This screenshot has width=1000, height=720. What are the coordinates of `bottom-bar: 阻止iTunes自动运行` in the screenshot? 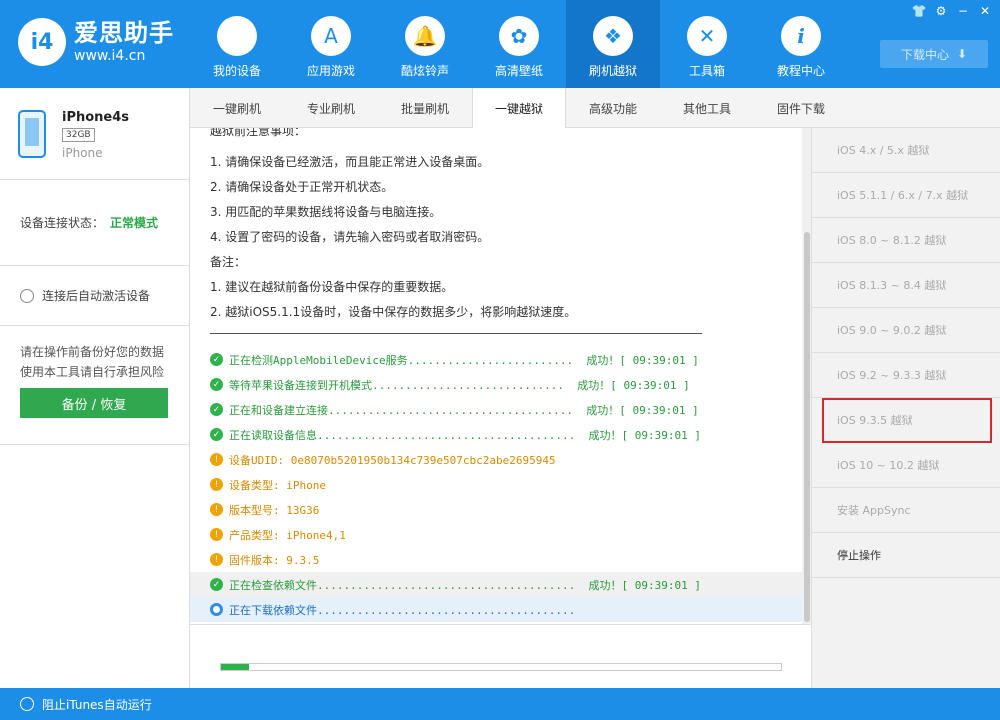 It's located at (500, 704).